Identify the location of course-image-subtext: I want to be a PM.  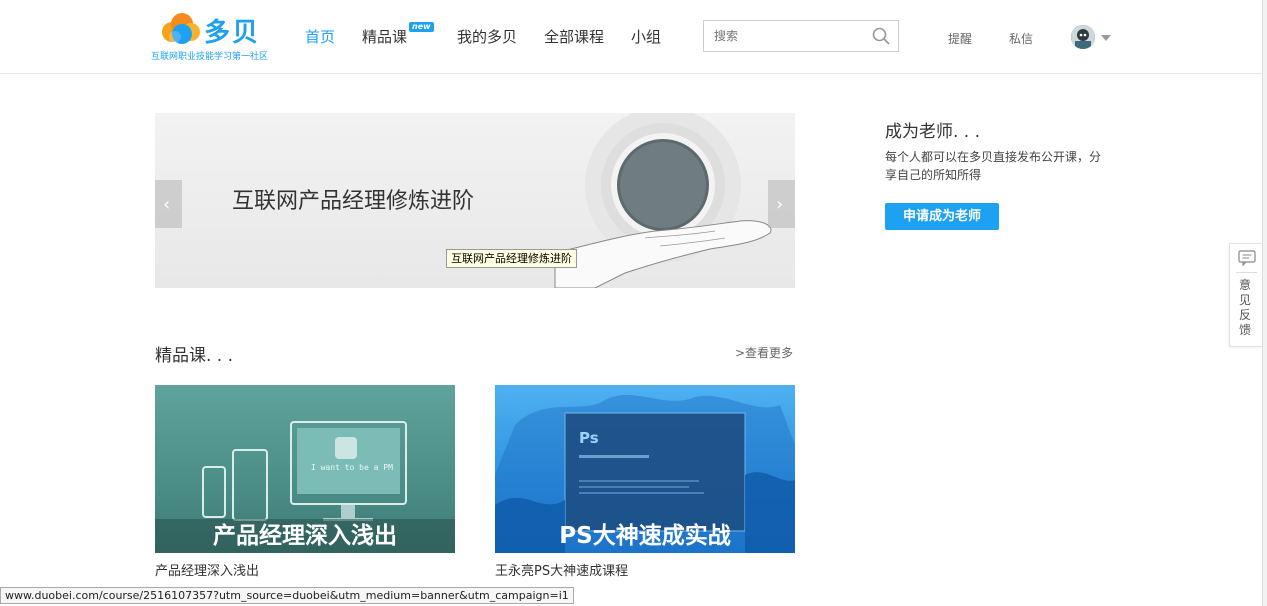
(352, 467).